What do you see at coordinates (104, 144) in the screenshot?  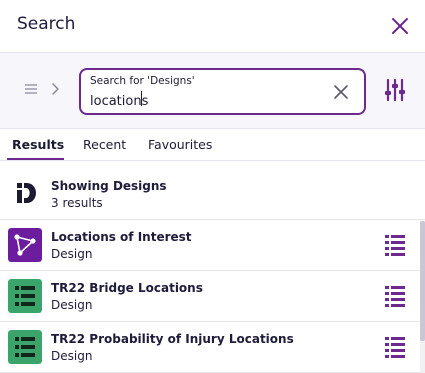 I see `tab-recent: Recent` at bounding box center [104, 144].